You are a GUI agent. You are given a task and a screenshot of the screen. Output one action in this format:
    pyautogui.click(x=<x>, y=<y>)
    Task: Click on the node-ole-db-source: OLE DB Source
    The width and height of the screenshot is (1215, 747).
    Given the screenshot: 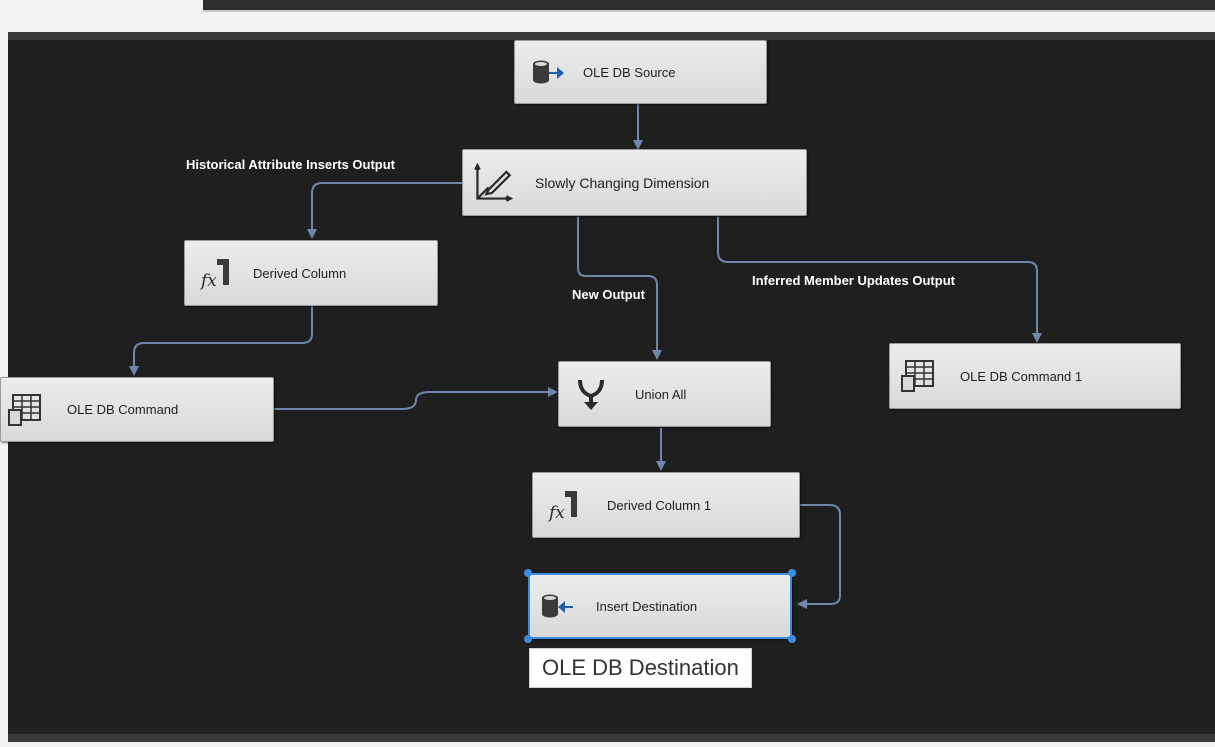 What is the action you would take?
    pyautogui.click(x=640, y=72)
    